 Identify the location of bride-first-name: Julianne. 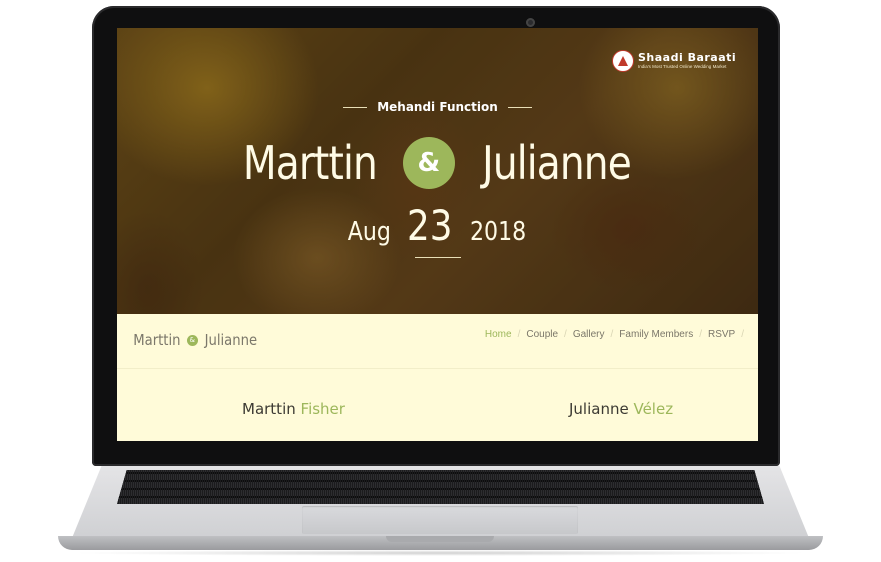
(556, 163).